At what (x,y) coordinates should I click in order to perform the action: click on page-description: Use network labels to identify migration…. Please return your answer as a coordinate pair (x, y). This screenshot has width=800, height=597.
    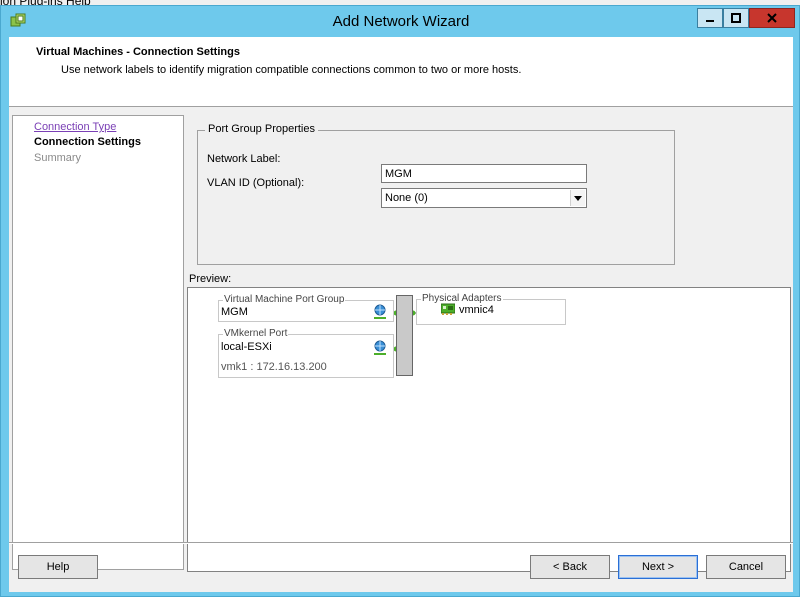
    Looking at the image, I should click on (291, 70).